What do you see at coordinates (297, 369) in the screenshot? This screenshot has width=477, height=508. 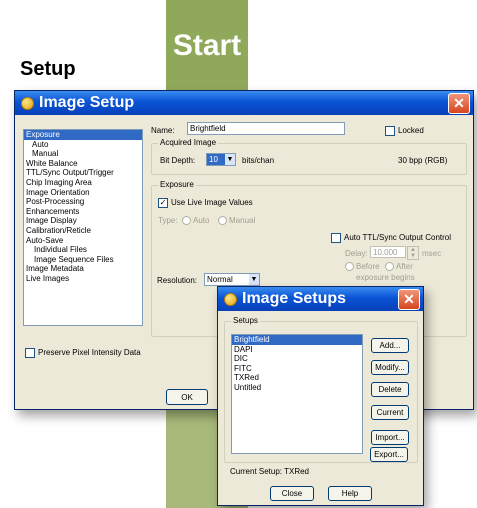 I see `setup-list-item: FITC` at bounding box center [297, 369].